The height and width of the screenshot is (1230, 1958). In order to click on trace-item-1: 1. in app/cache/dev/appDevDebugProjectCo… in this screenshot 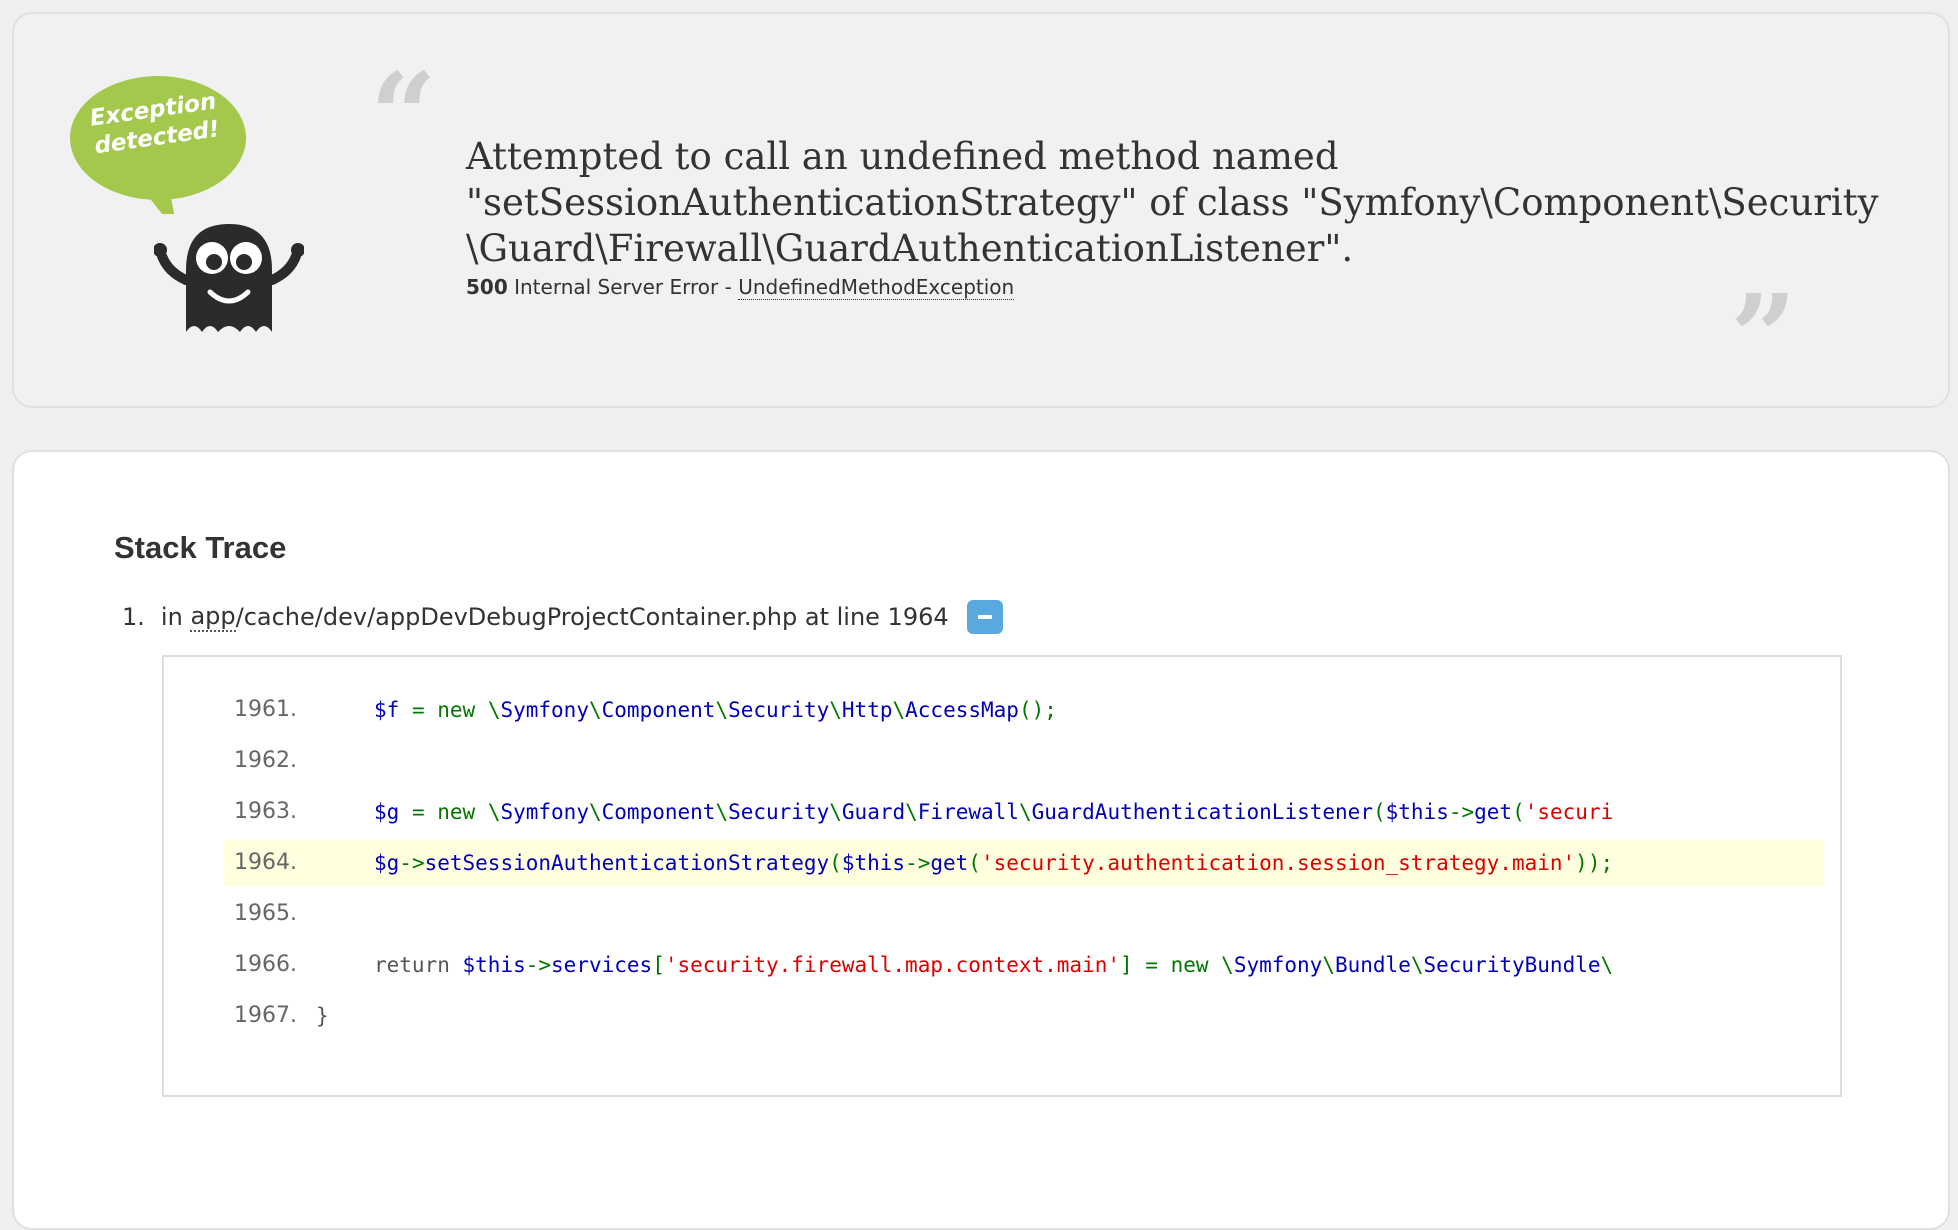, I will do `click(562, 617)`.